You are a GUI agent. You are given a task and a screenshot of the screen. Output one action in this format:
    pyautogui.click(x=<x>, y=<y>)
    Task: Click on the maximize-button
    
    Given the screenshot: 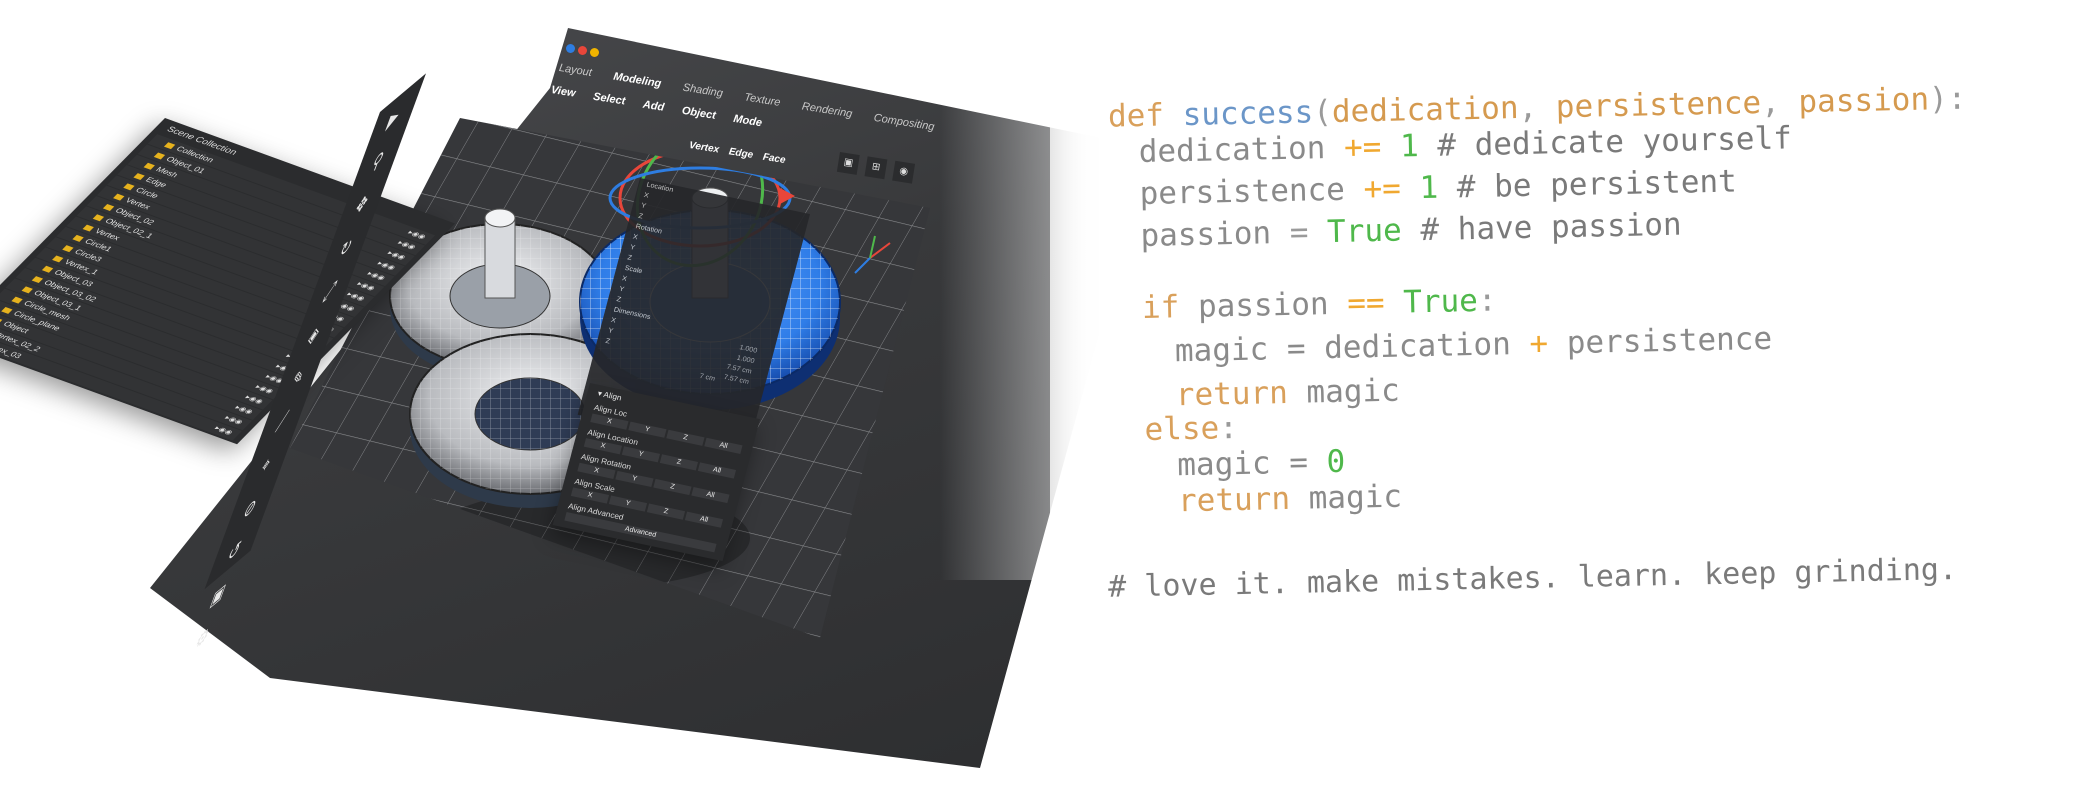 What is the action you would take?
    pyautogui.click(x=570, y=48)
    